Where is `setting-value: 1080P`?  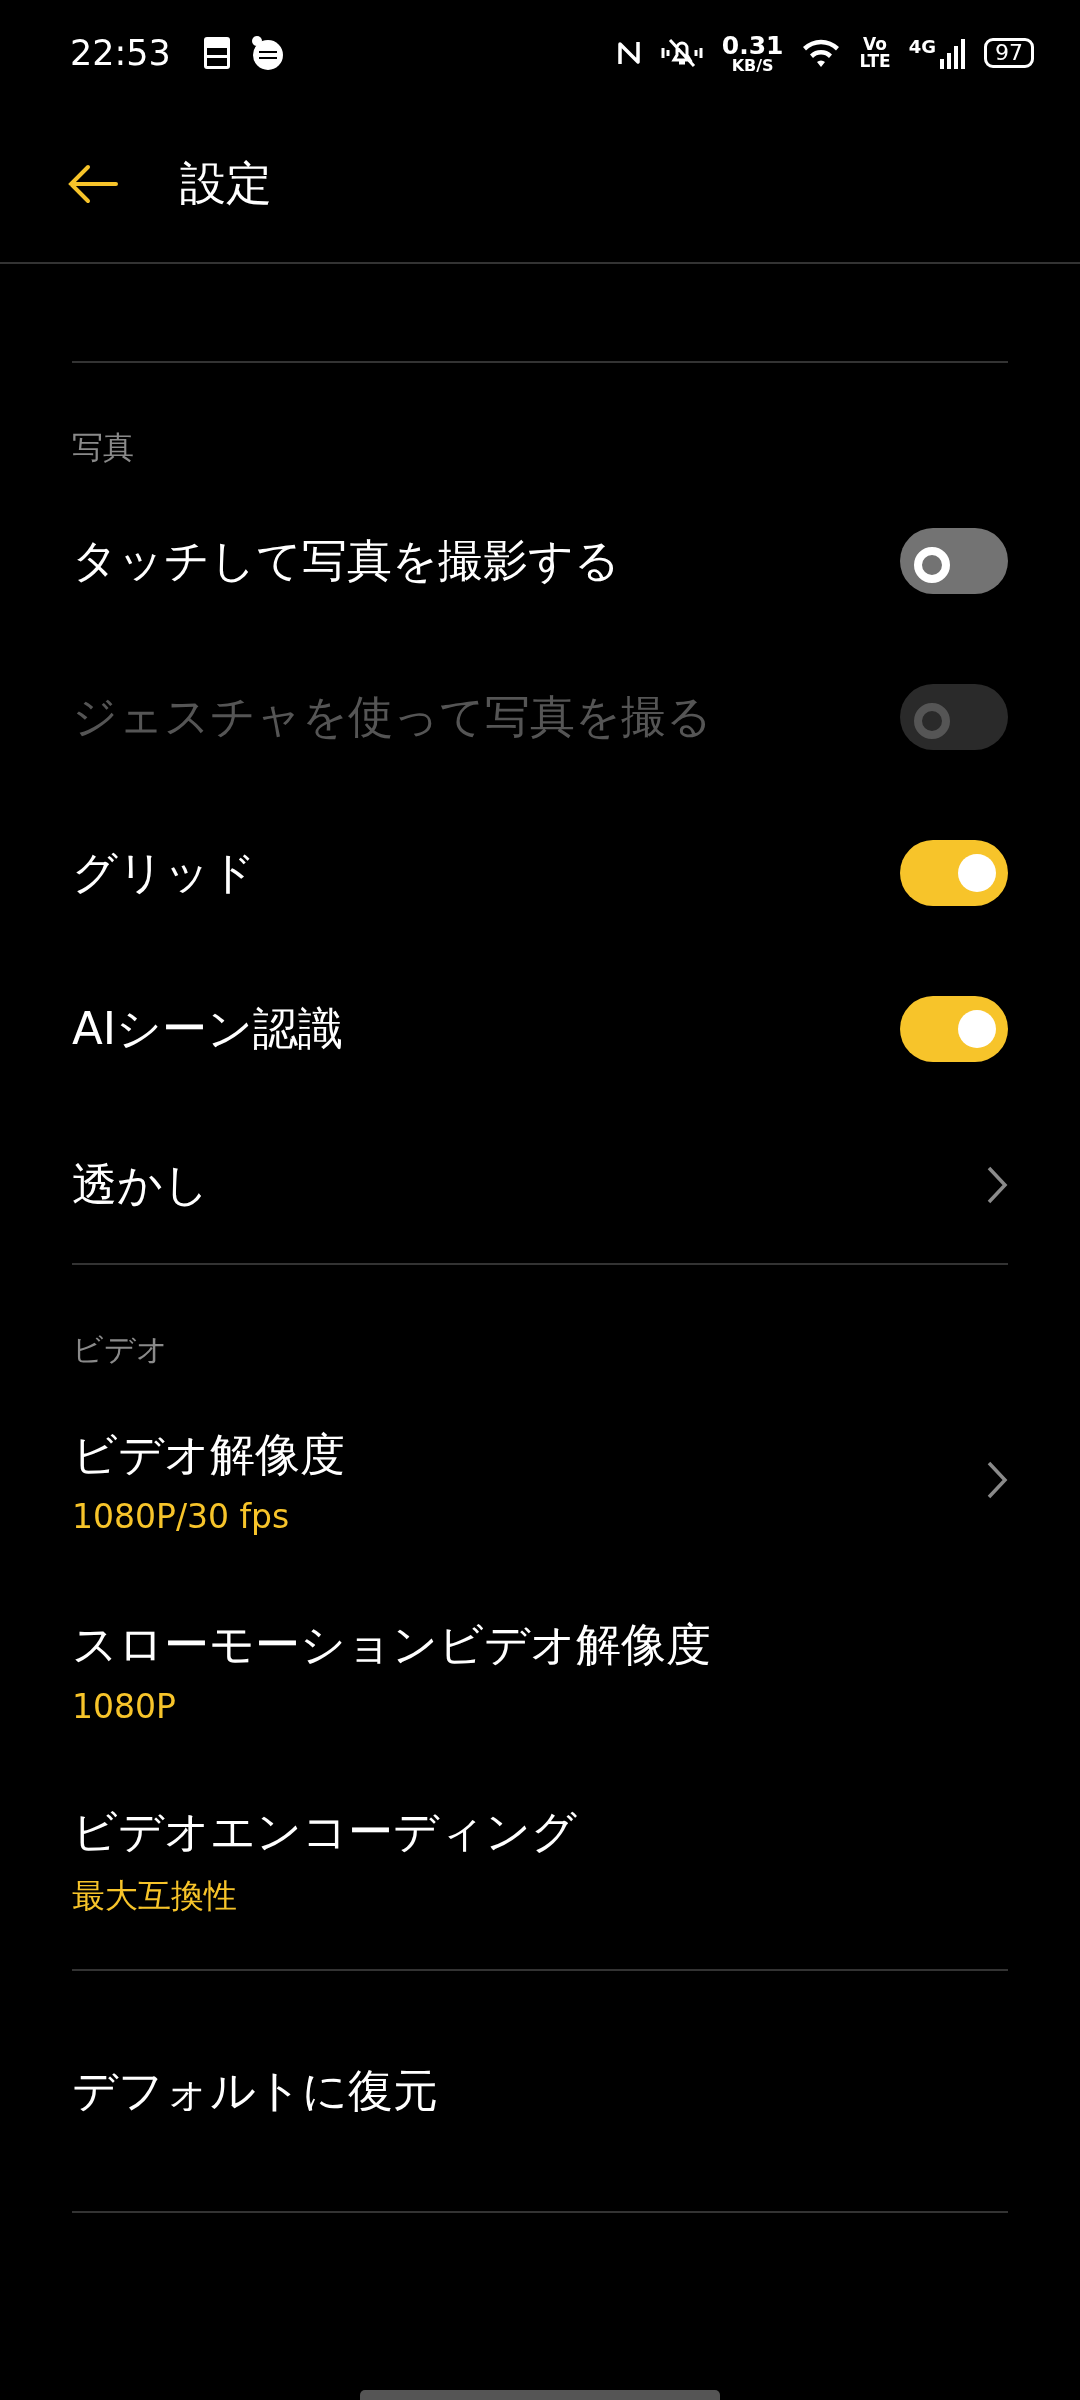
setting-value: 1080P is located at coordinates (124, 1706).